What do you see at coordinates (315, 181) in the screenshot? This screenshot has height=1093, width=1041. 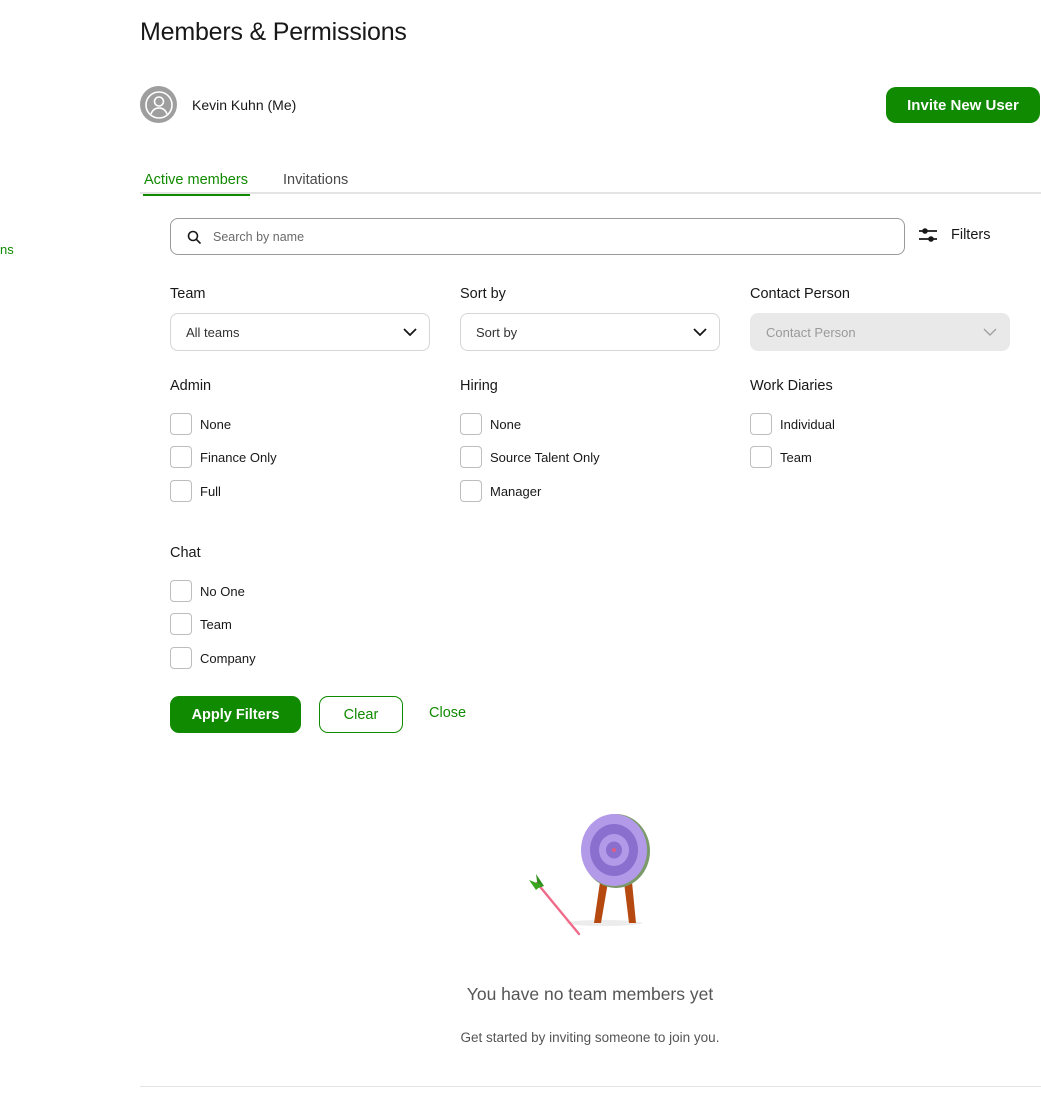 I see `tab-invitations: Invitations` at bounding box center [315, 181].